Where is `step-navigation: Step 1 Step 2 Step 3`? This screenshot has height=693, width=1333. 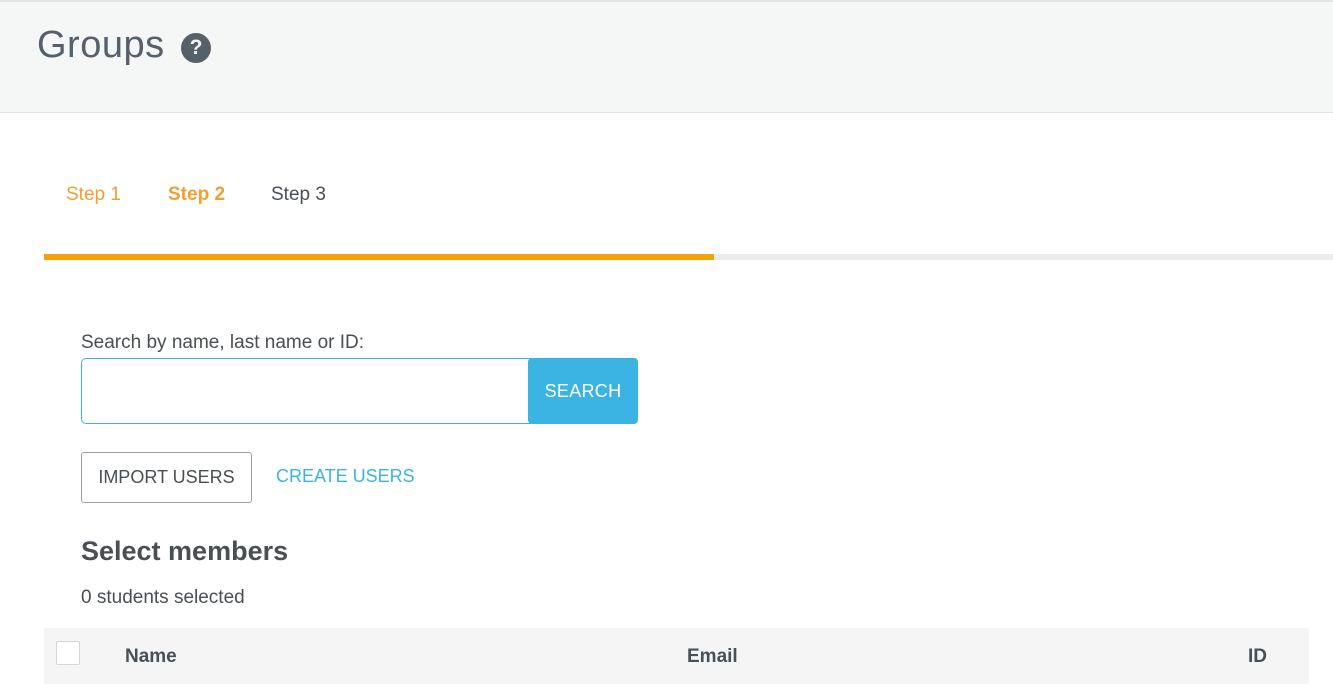 step-navigation: Step 1 Step 2 Step 3 is located at coordinates (688, 221).